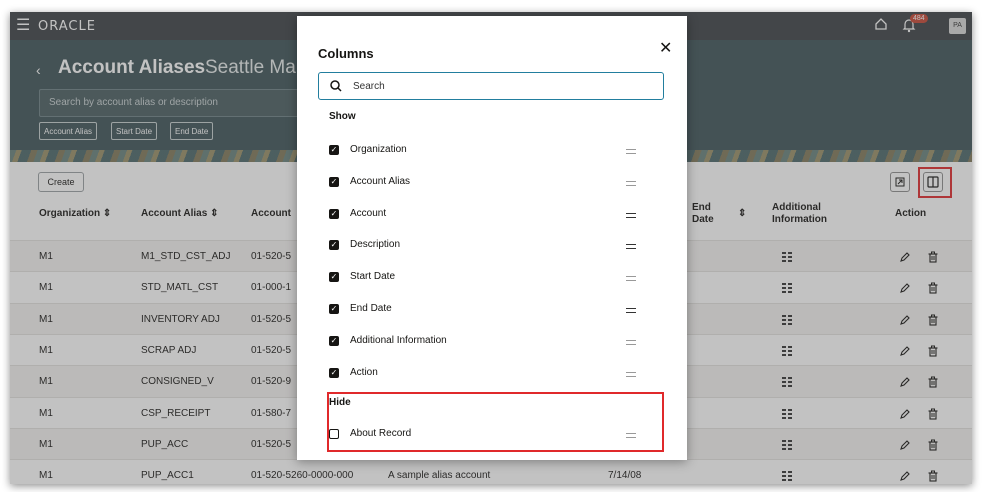  Describe the element at coordinates (482, 182) in the screenshot. I see `column-option: ✓ Account Alias` at that location.